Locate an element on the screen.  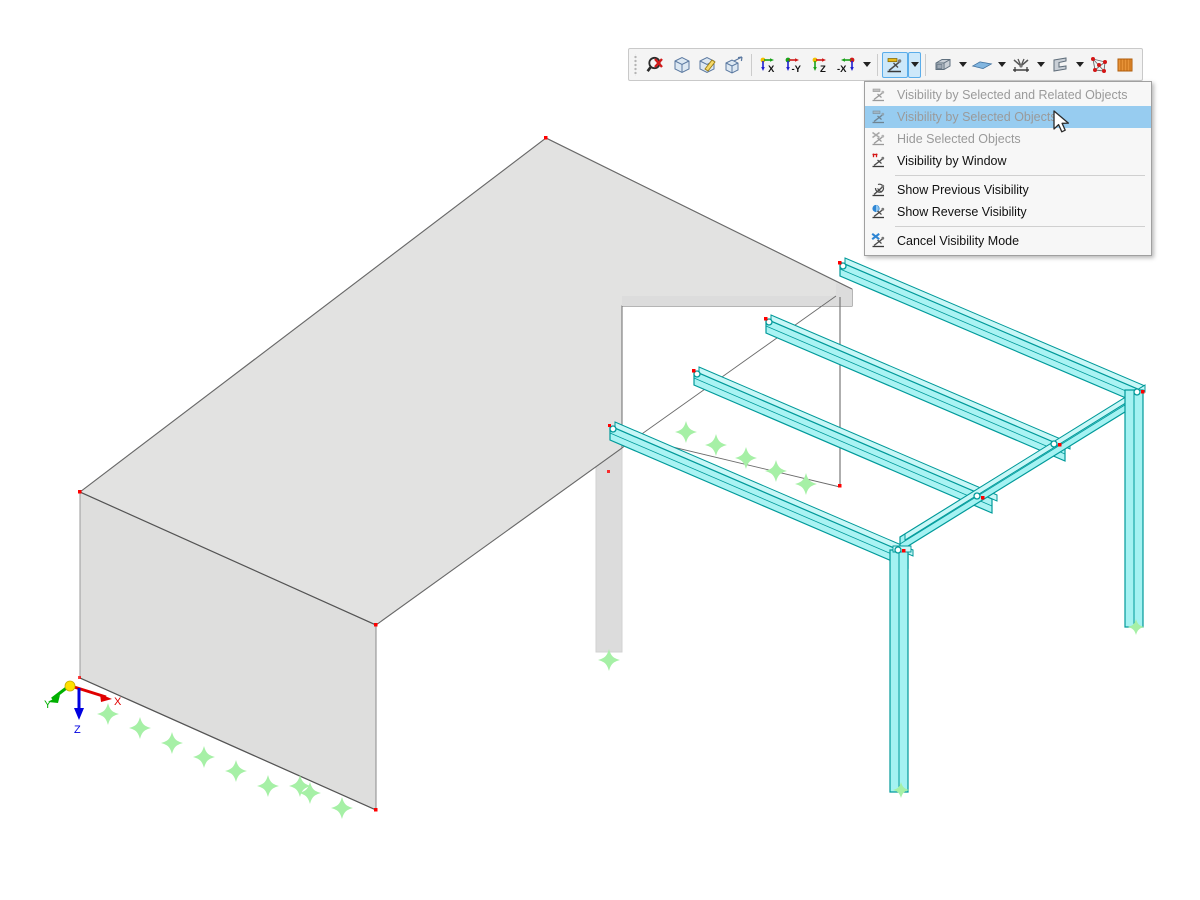
menu-item-label: Cancel Visibility Mode is located at coordinates (958, 241).